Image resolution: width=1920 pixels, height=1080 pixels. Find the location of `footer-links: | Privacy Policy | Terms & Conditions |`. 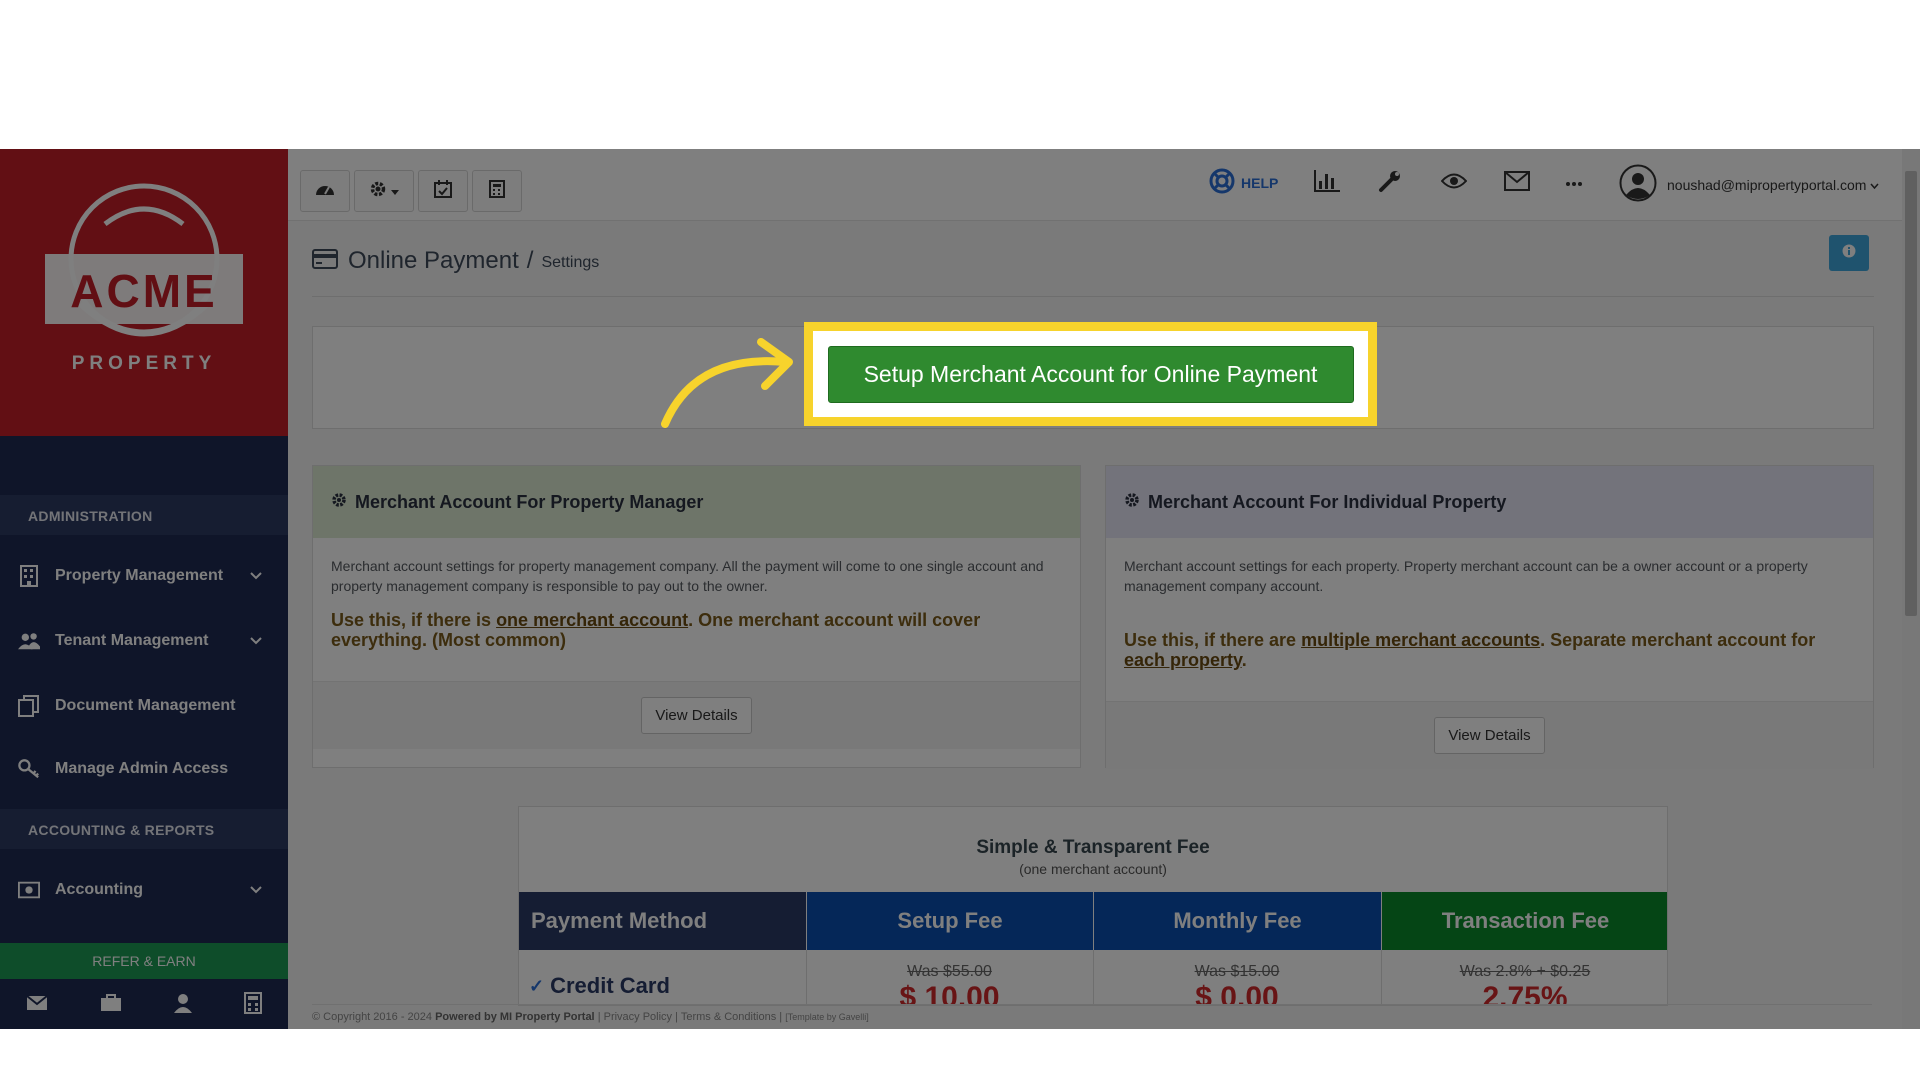

footer-links: | Privacy Policy | Terms & Conditions | is located at coordinates (690, 1017).